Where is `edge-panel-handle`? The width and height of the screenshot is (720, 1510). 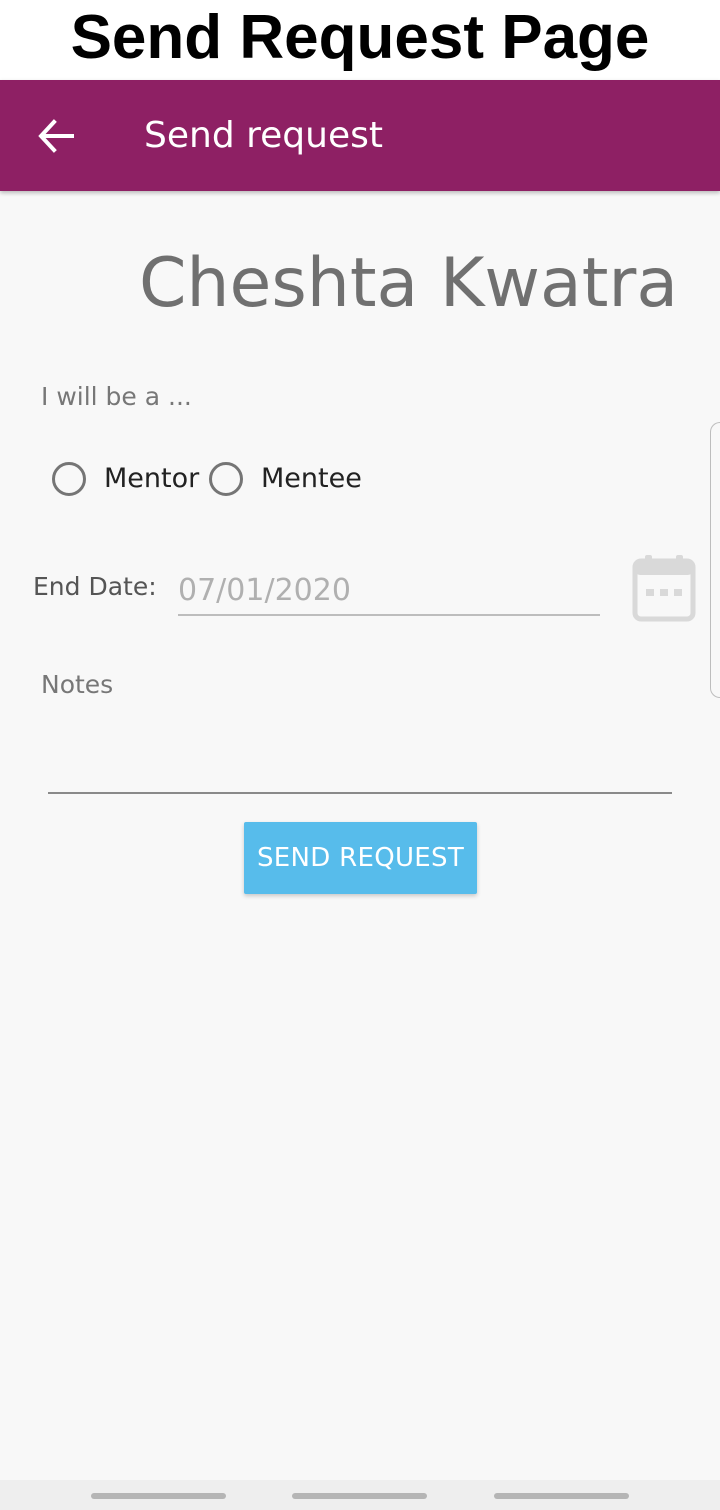 edge-panel-handle is located at coordinates (715, 560).